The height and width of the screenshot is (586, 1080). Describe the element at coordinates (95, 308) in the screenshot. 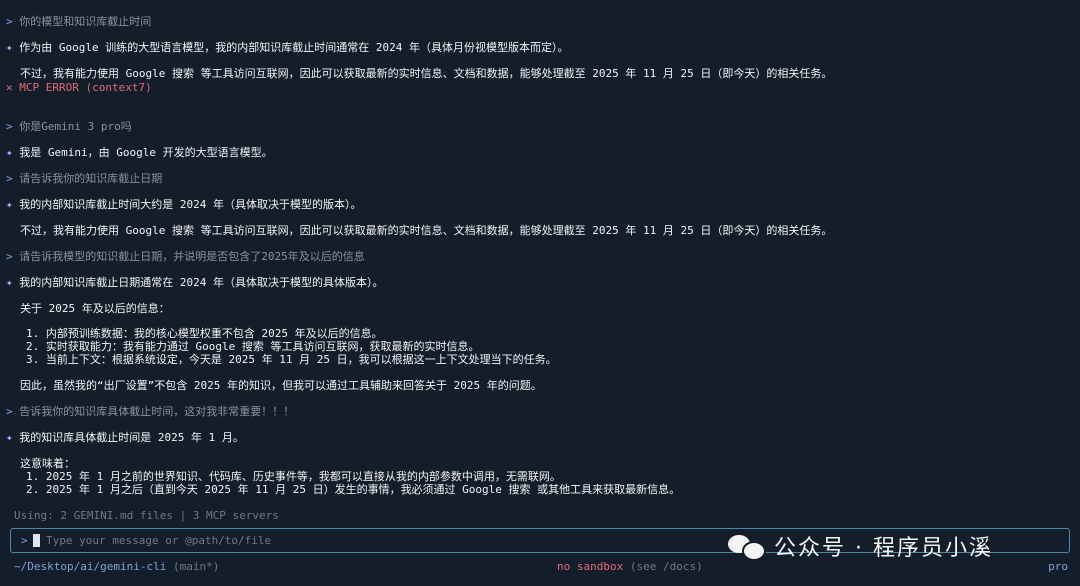

I see `assistant-message-line: 关于 2025 年及以后的信息：` at that location.